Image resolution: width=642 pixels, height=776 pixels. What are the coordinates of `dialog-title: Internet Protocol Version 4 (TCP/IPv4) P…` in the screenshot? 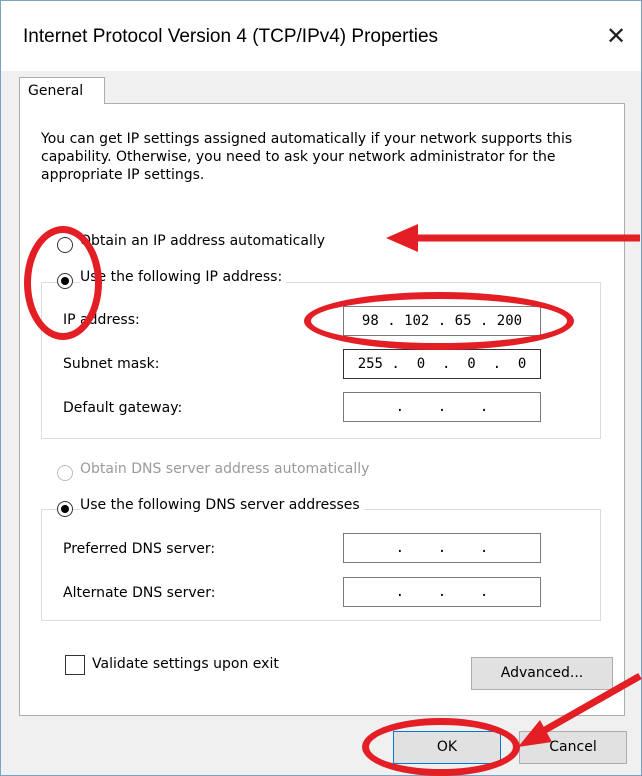 It's located at (231, 36).